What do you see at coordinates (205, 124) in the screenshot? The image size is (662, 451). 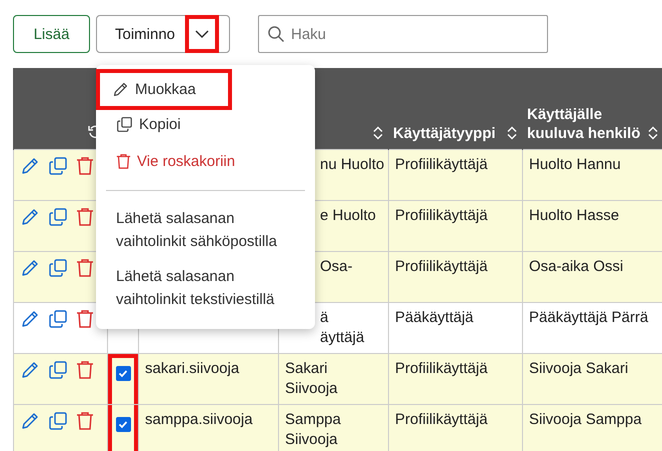 I see `menu-item: Kopioi` at bounding box center [205, 124].